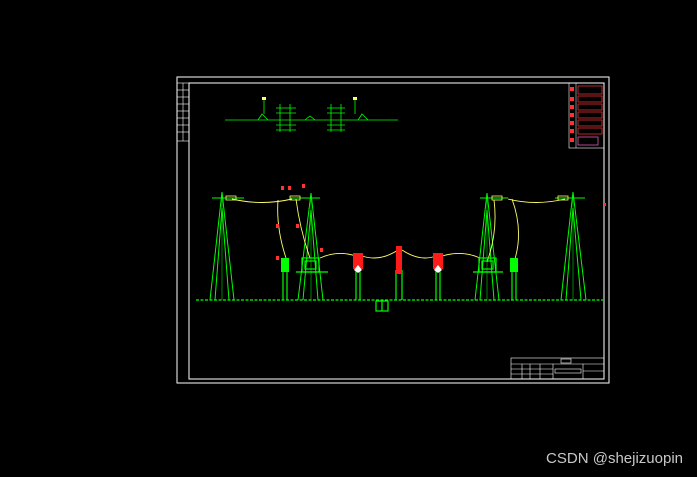  What do you see at coordinates (279, 115) in the screenshot?
I see `transformer-group-left` at bounding box center [279, 115].